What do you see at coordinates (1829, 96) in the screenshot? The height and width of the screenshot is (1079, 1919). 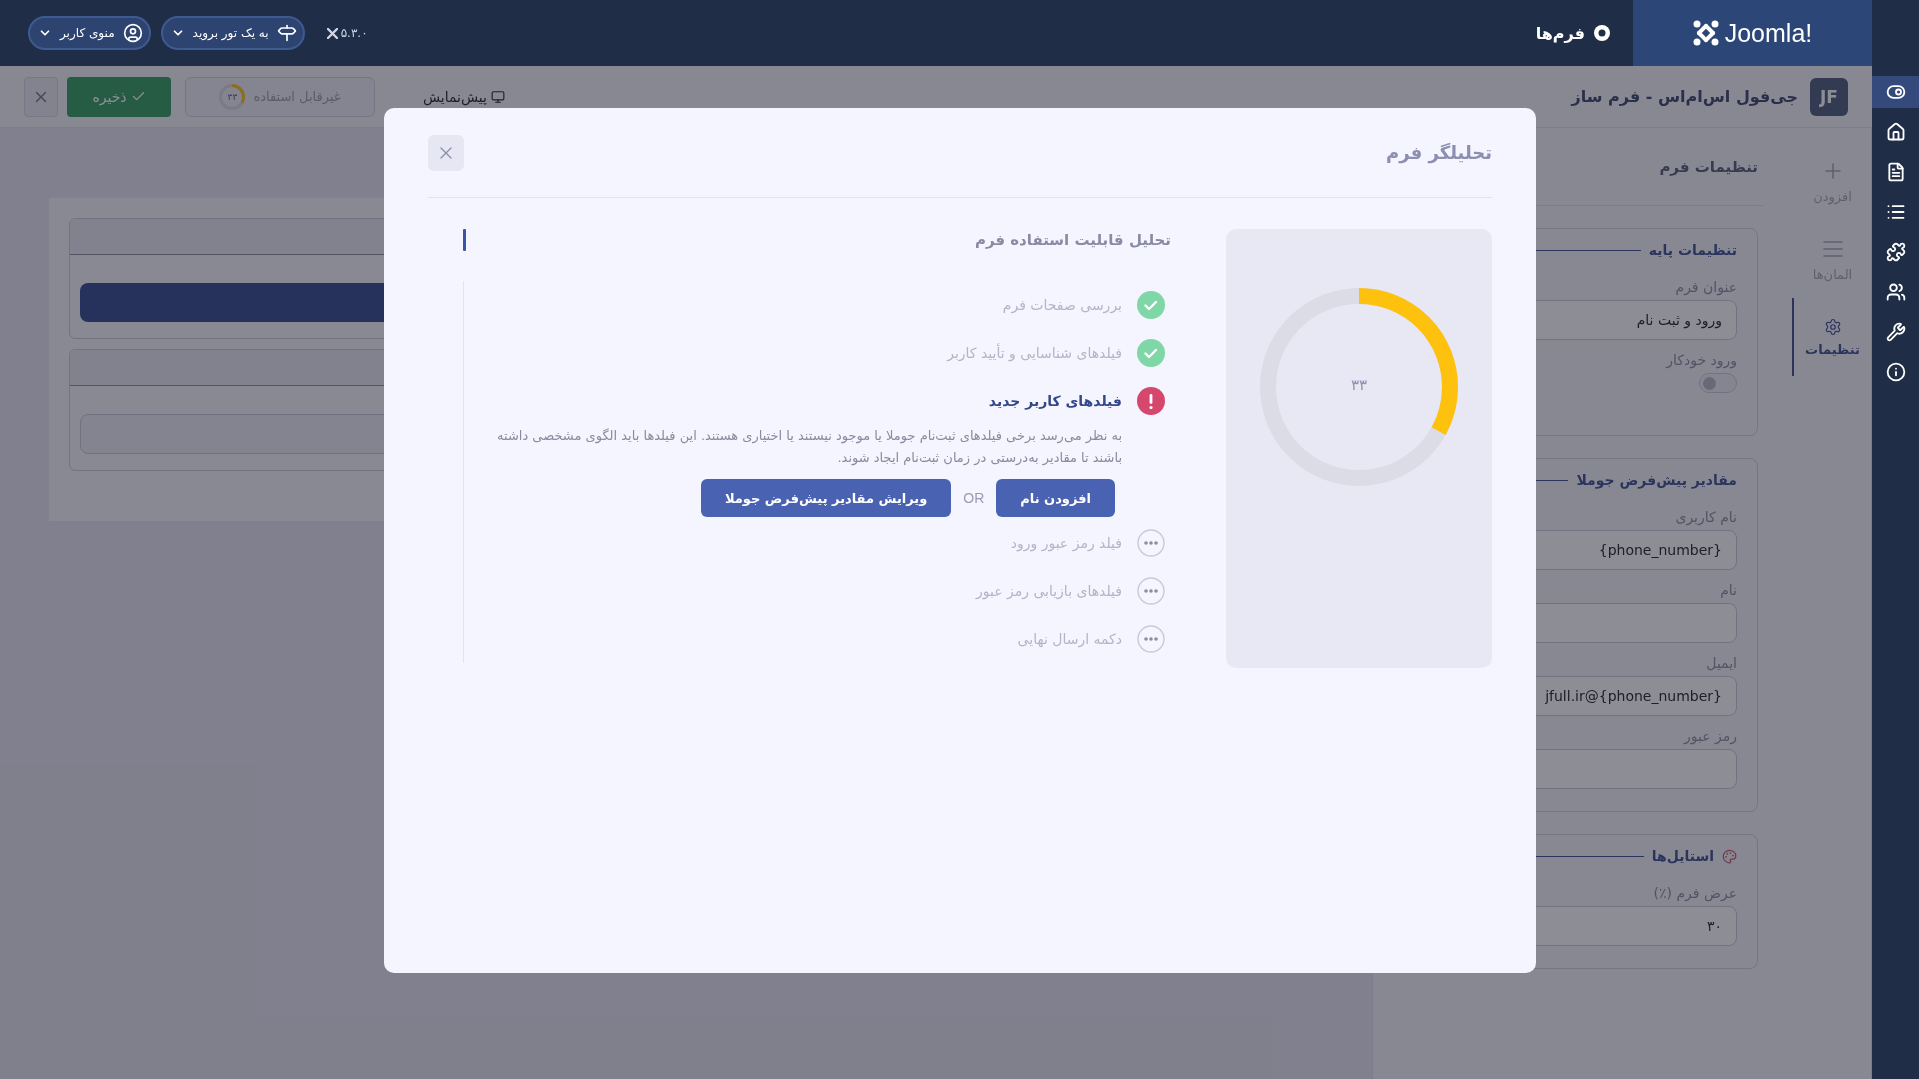 I see `app-logo: JF` at bounding box center [1829, 96].